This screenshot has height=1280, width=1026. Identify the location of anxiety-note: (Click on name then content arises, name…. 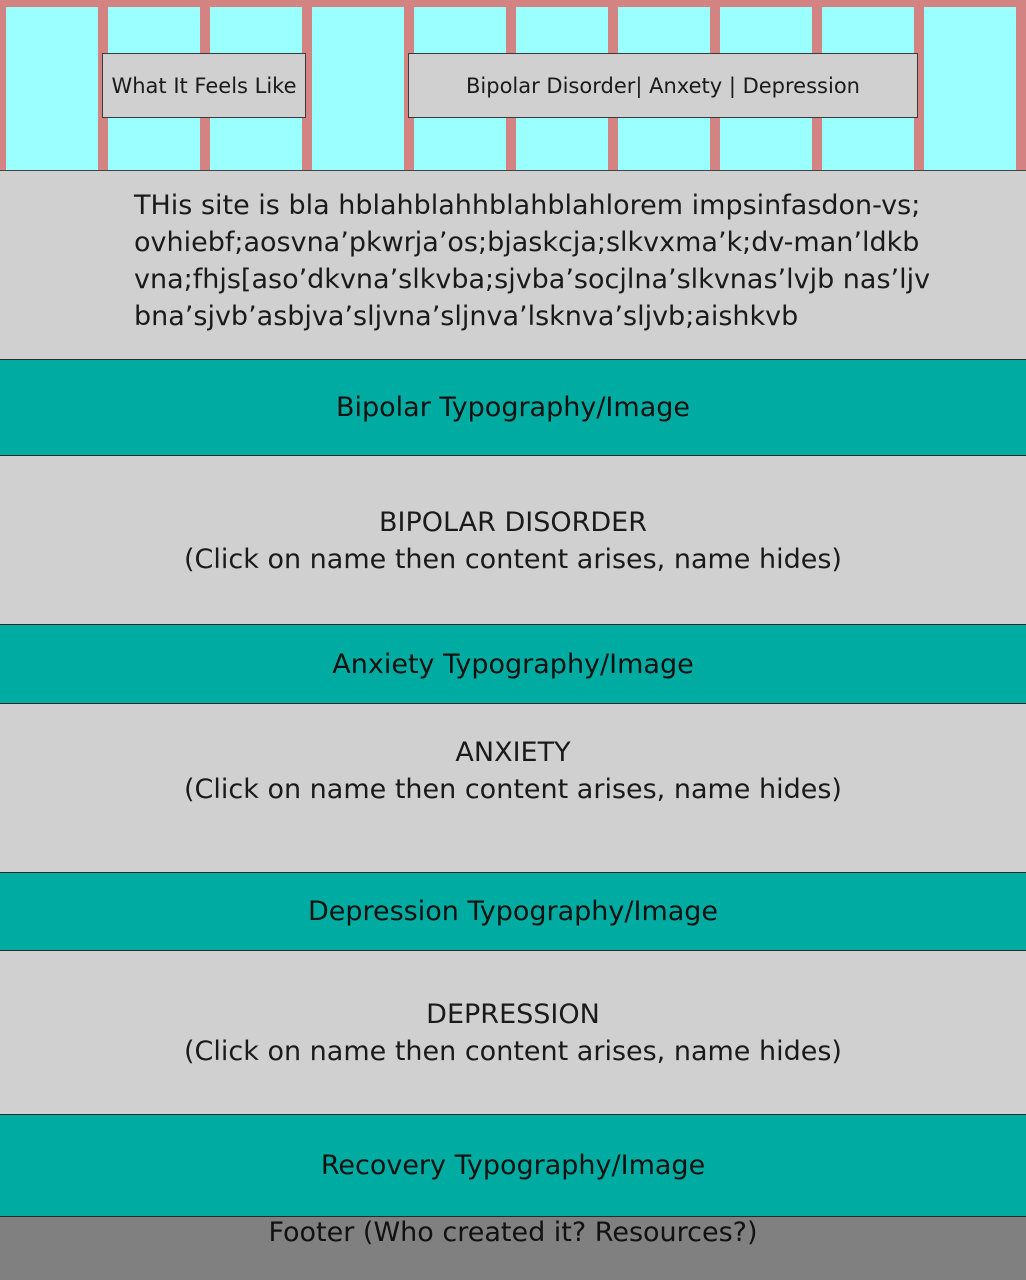
(513, 789).